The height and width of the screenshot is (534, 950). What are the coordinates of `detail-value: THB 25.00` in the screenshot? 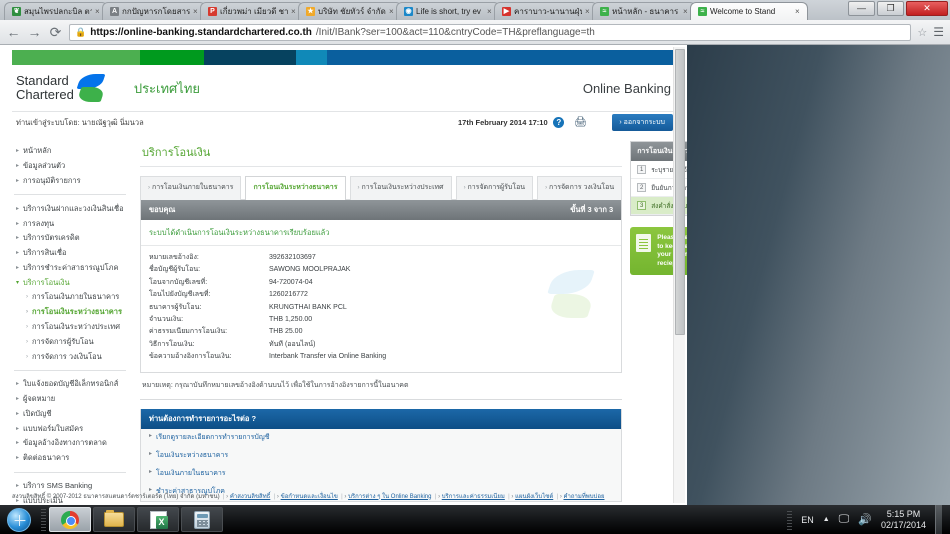 It's located at (286, 332).